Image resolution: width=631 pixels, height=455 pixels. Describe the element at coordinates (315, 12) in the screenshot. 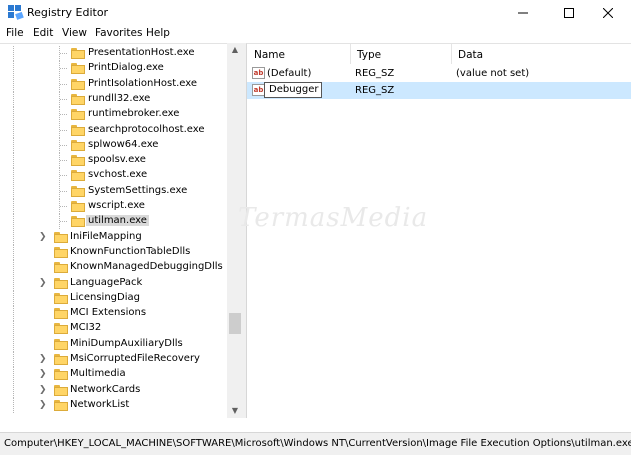

I see `title-bar: Registry Editor` at that location.